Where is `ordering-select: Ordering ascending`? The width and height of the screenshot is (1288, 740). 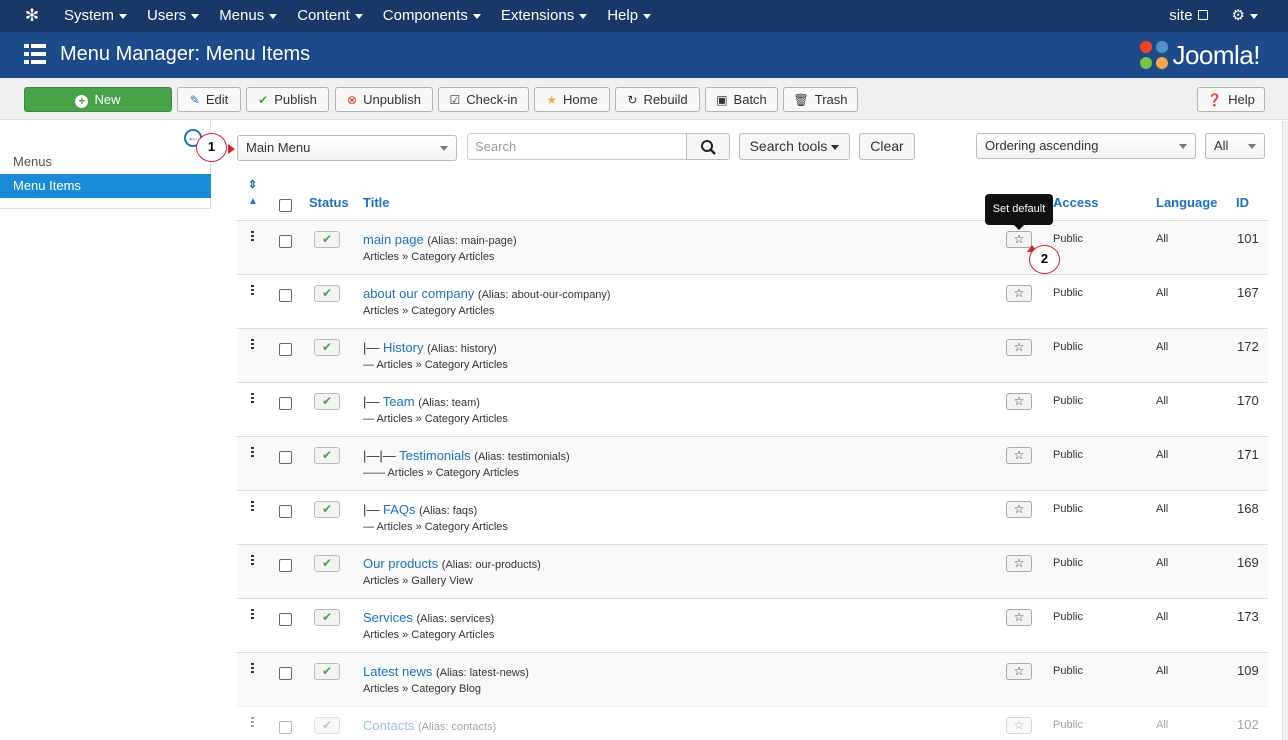
ordering-select: Ordering ascending is located at coordinates (1086, 146).